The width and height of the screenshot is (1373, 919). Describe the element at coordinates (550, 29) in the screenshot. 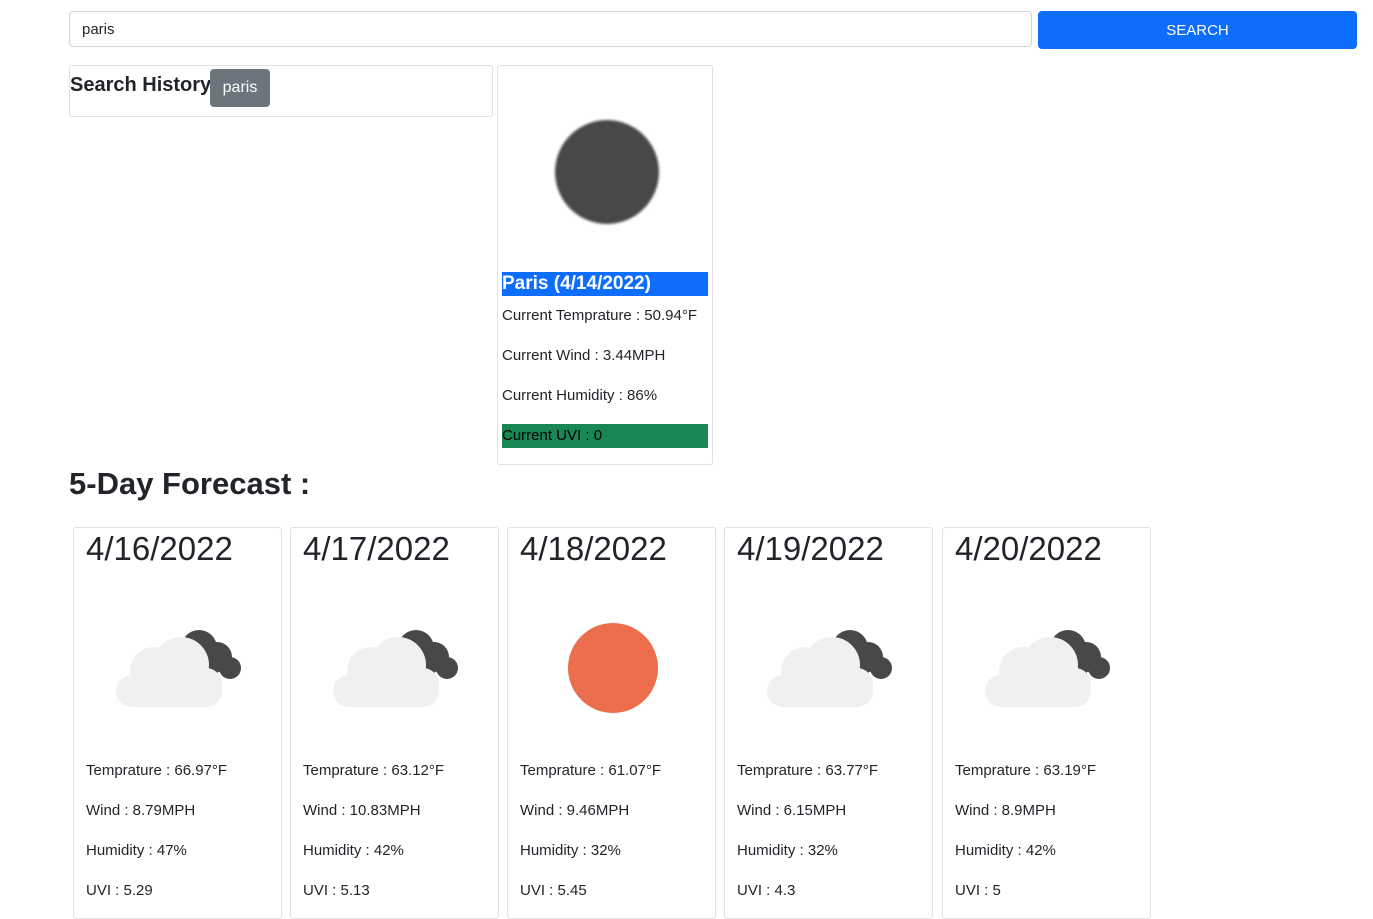

I see `search-input` at that location.